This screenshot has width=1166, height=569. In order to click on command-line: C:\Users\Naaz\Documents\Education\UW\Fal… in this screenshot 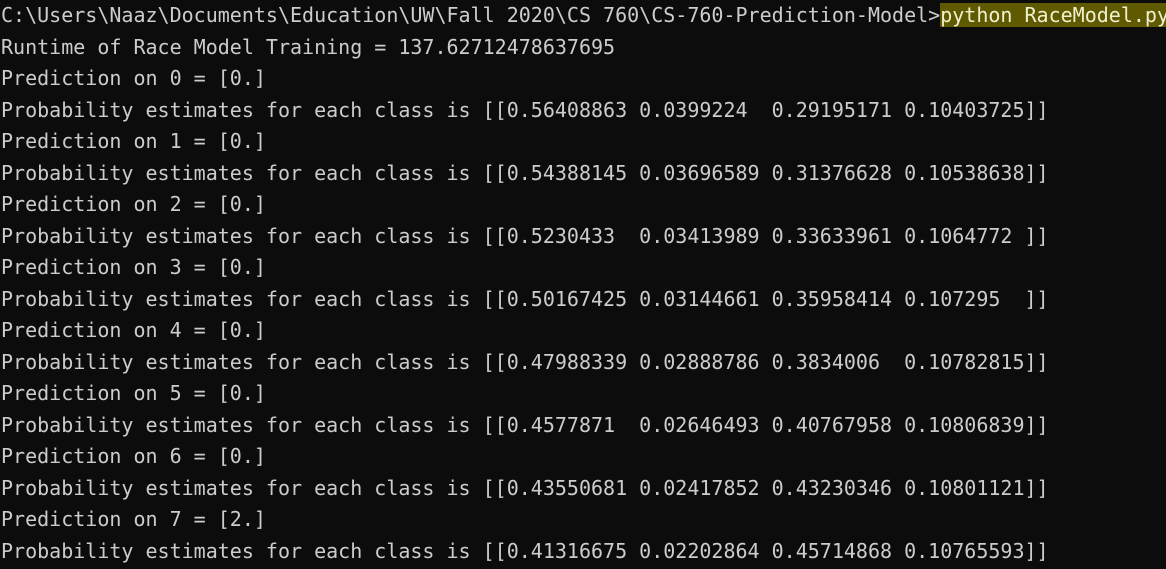, I will do `click(583, 16)`.